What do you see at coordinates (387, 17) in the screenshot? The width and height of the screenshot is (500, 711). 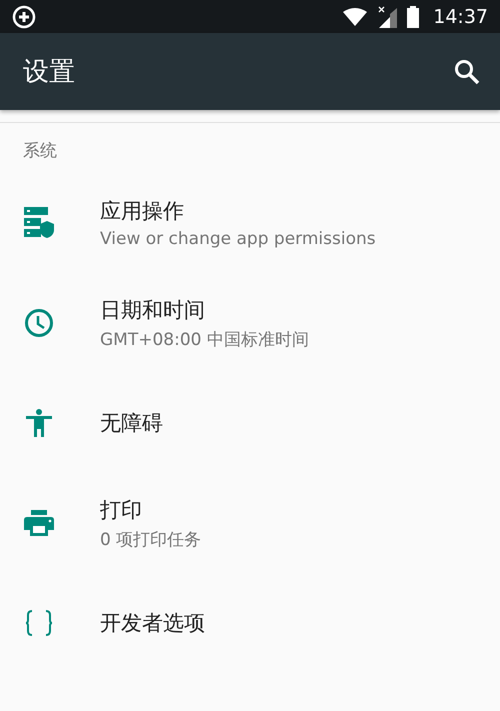 I see `signal-icon` at bounding box center [387, 17].